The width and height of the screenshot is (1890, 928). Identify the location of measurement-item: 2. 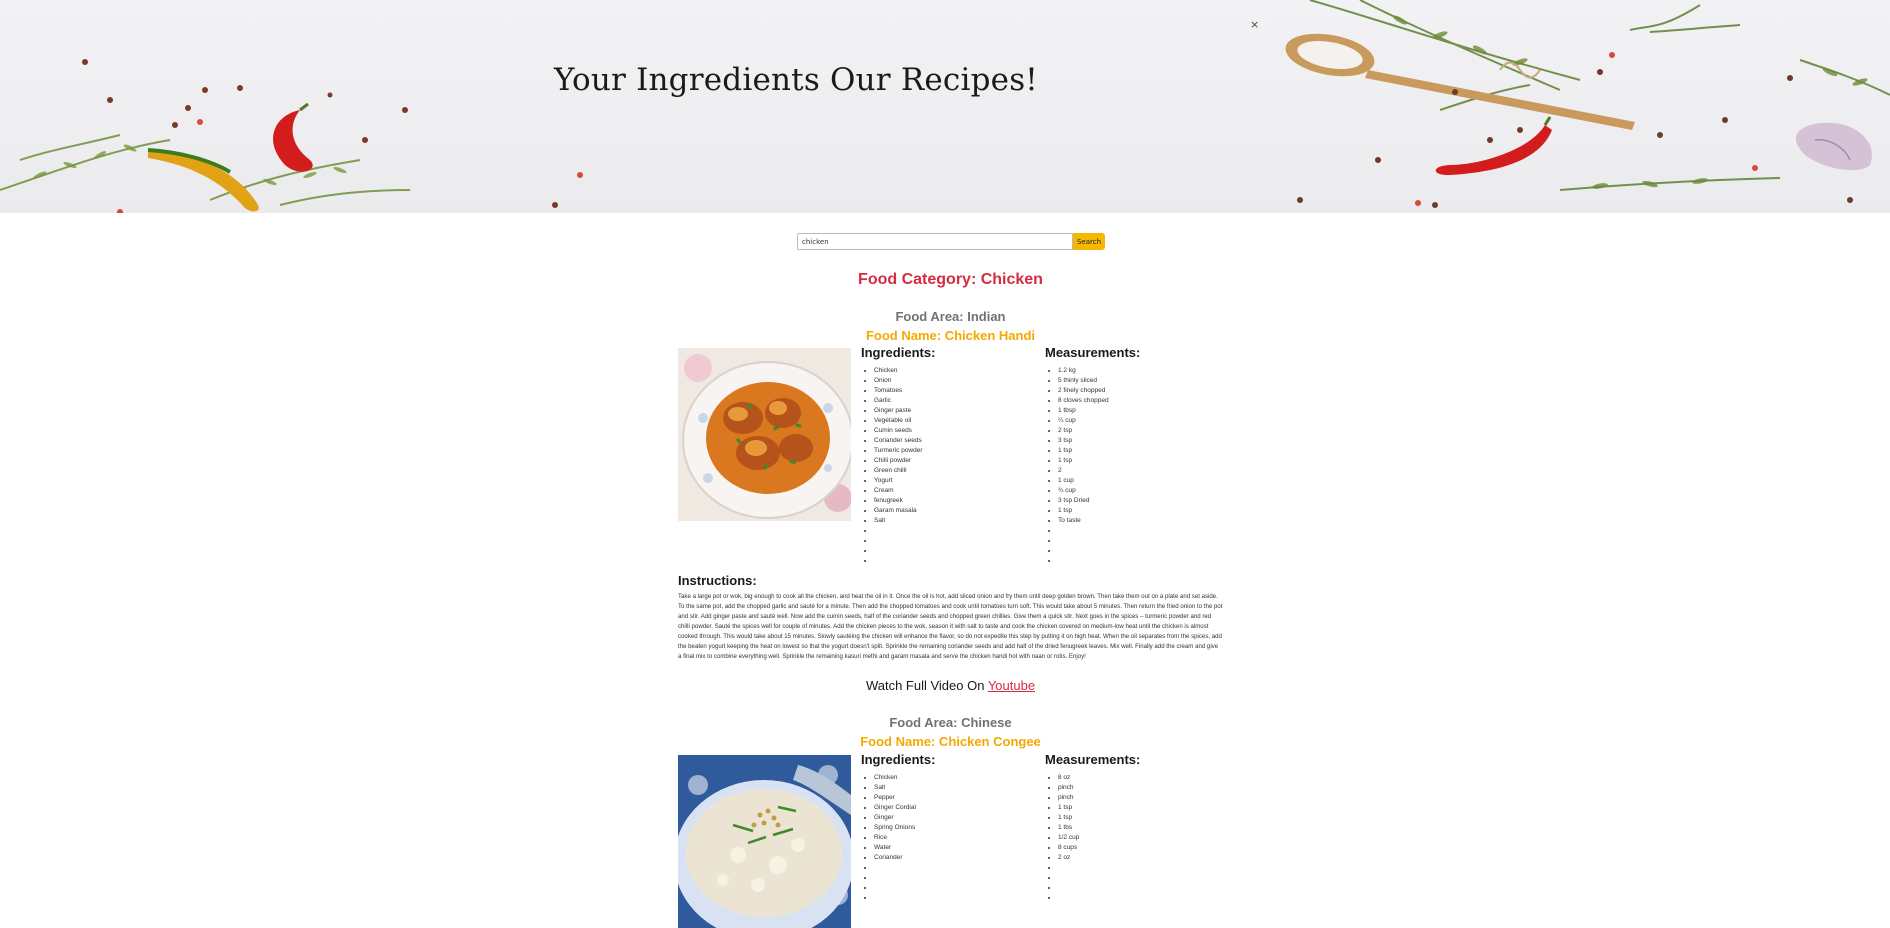
(1083, 471).